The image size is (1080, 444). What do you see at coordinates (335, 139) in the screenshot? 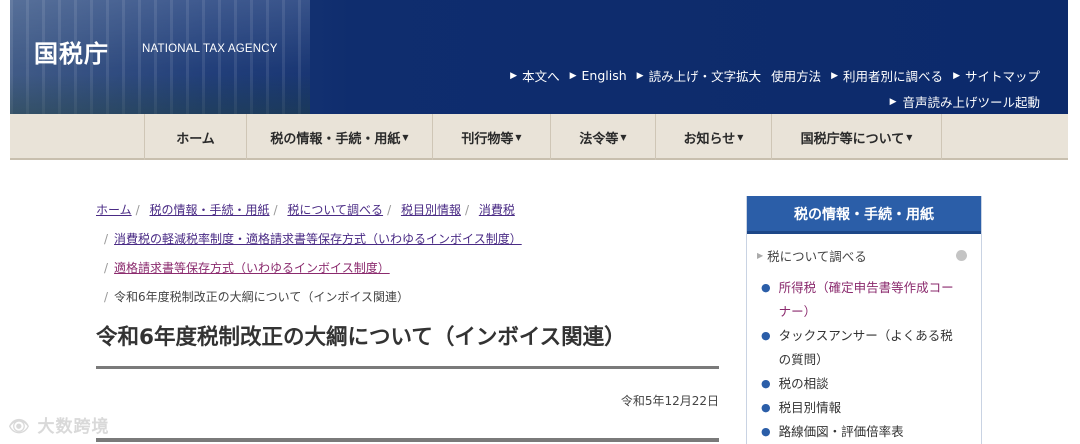
I see `nav-label: 税の情報・手続・用紙` at bounding box center [335, 139].